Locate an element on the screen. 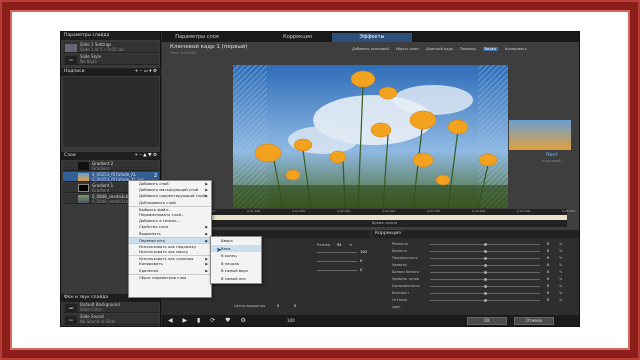  remove-keyframe-button: Убрать ключ is located at coordinates (407, 49).